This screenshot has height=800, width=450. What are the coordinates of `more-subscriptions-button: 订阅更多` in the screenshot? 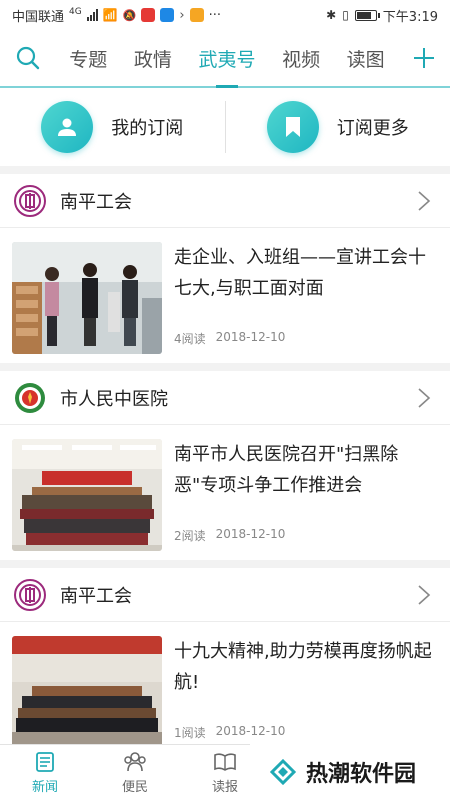 It's located at (338, 127).